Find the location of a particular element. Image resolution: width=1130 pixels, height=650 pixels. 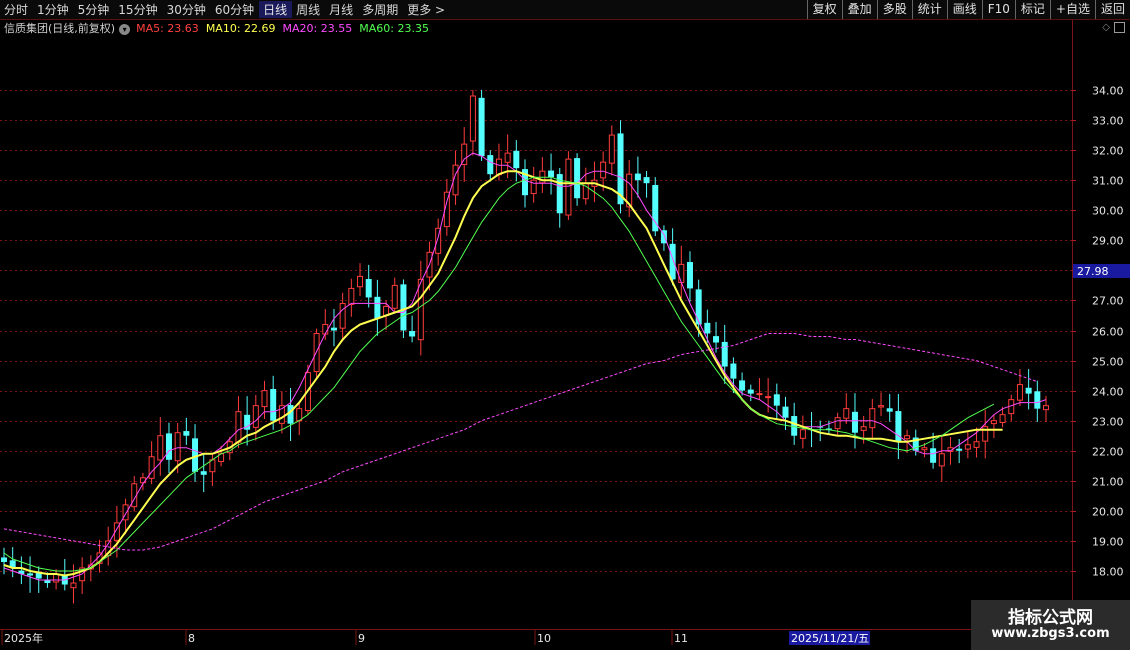

y-tick-label: 32.00 is located at coordinates (1108, 151).